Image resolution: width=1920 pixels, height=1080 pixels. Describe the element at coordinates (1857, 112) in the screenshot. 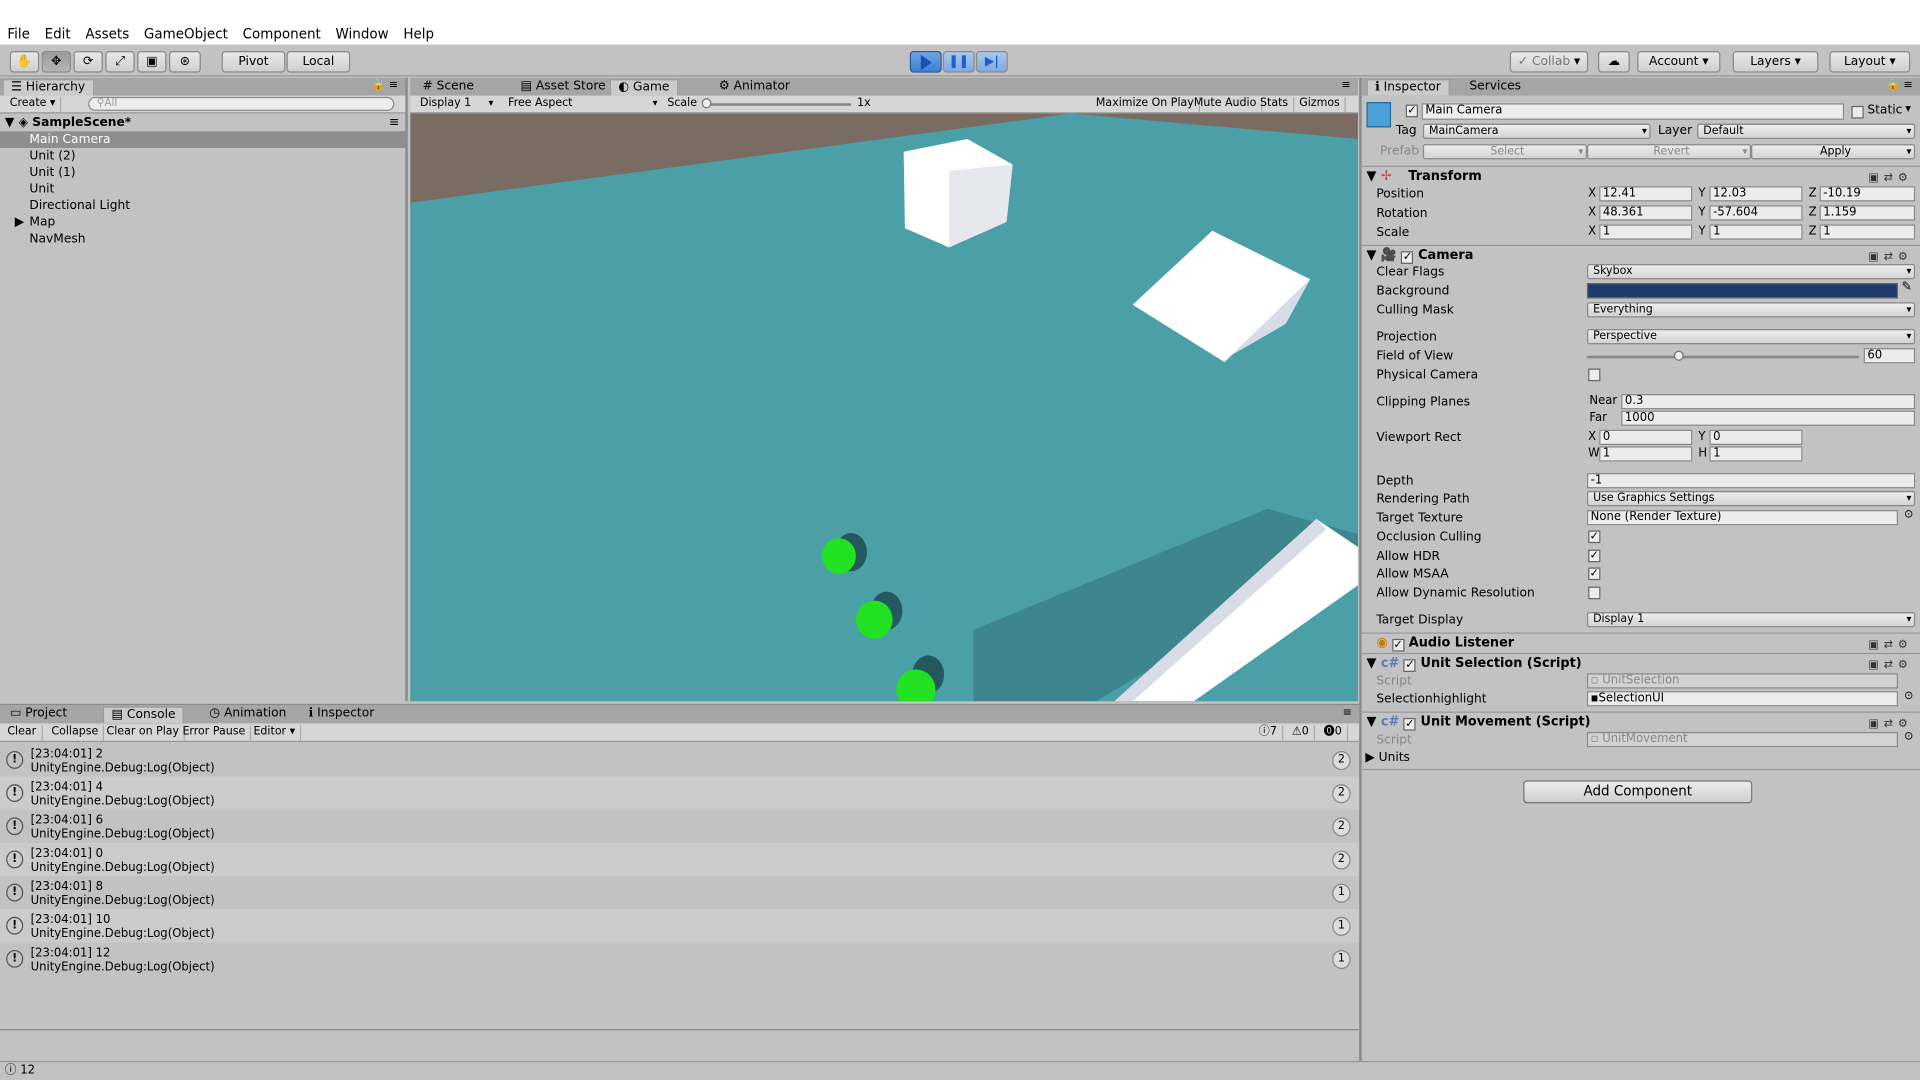

I see `static-checkbox` at that location.